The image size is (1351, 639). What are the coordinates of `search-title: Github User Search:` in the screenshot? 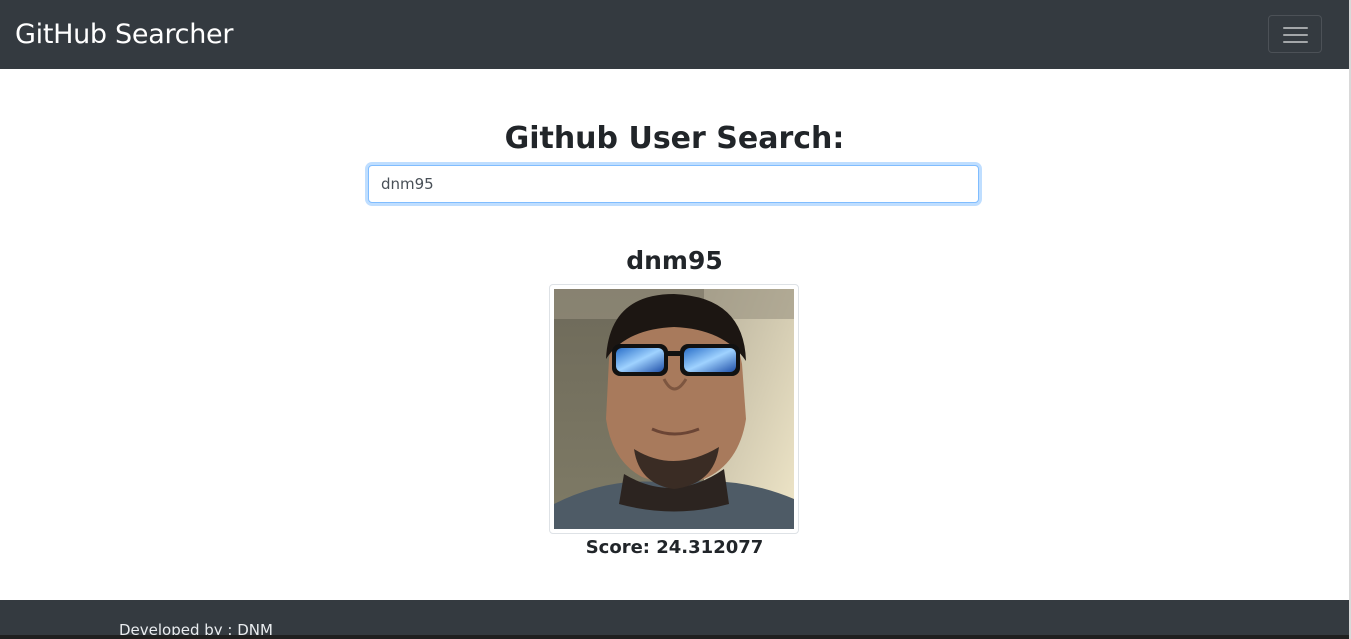 It's located at (674, 138).